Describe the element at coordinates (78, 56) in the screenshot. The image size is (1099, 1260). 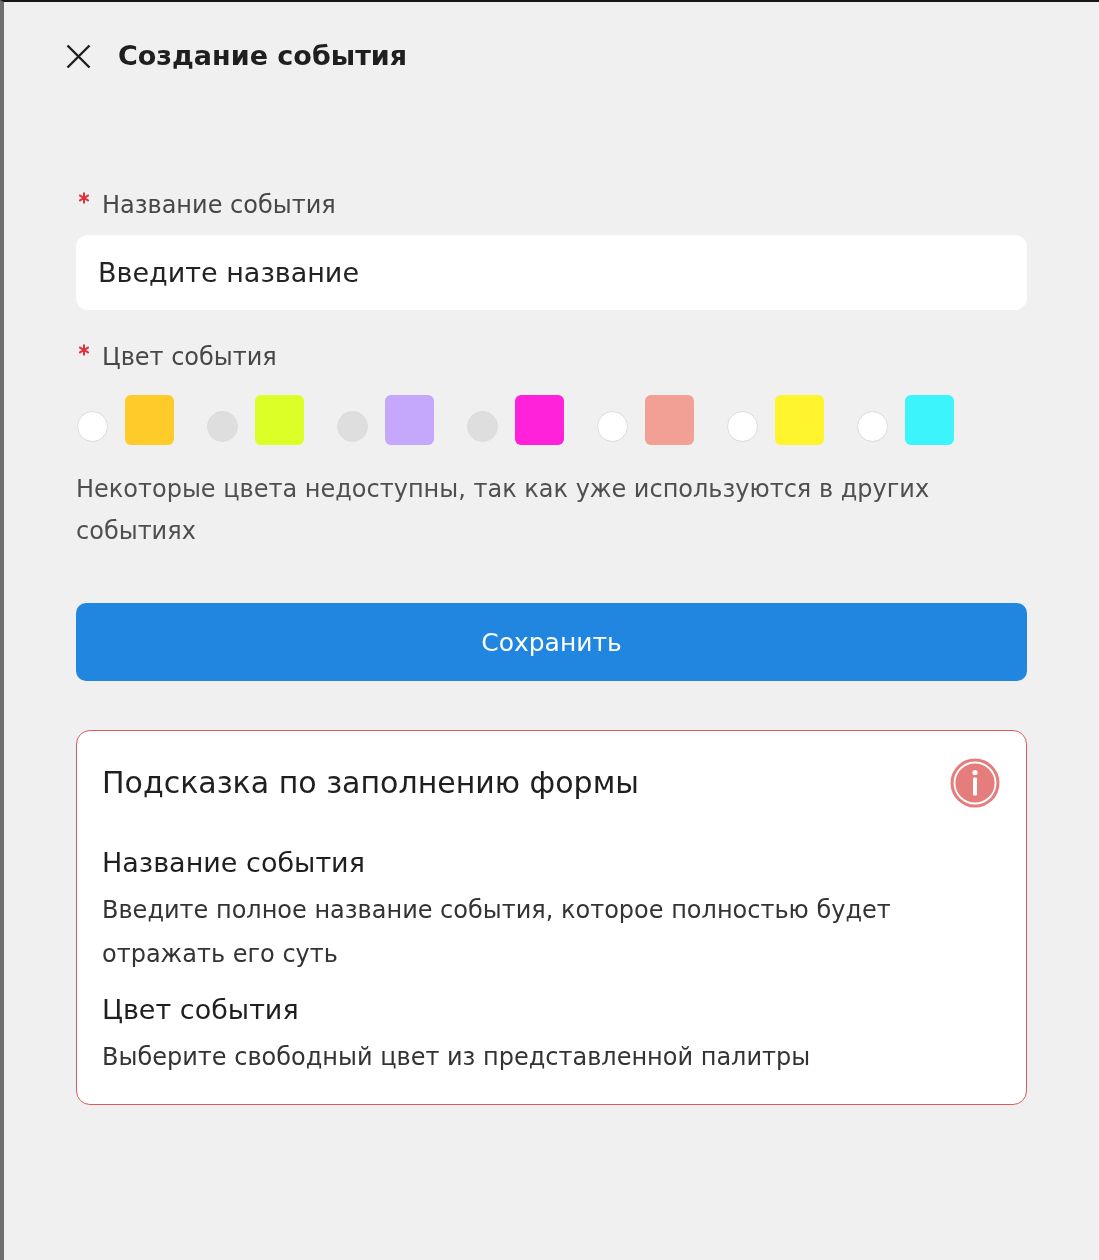
I see `close-icon` at that location.